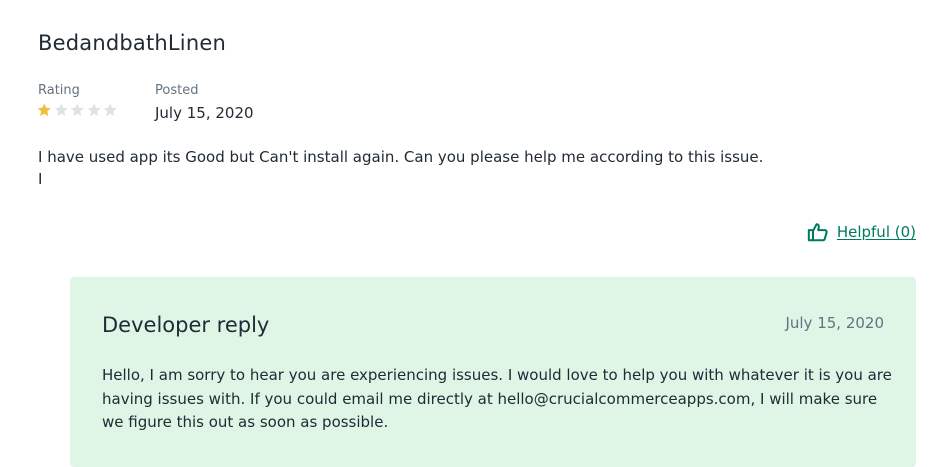 The image size is (945, 467). Describe the element at coordinates (40, 179) in the screenshot. I see `review-text-continued: I` at that location.